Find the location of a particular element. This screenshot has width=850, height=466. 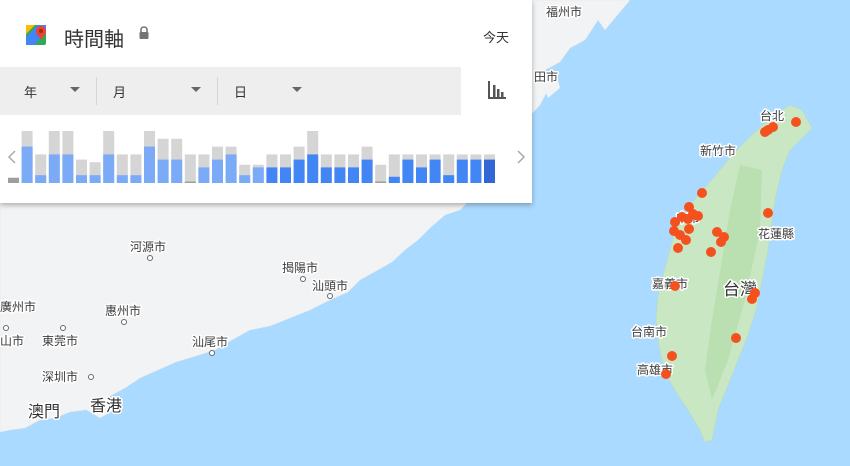

label-shanwei: 汕尾市 is located at coordinates (210, 341).